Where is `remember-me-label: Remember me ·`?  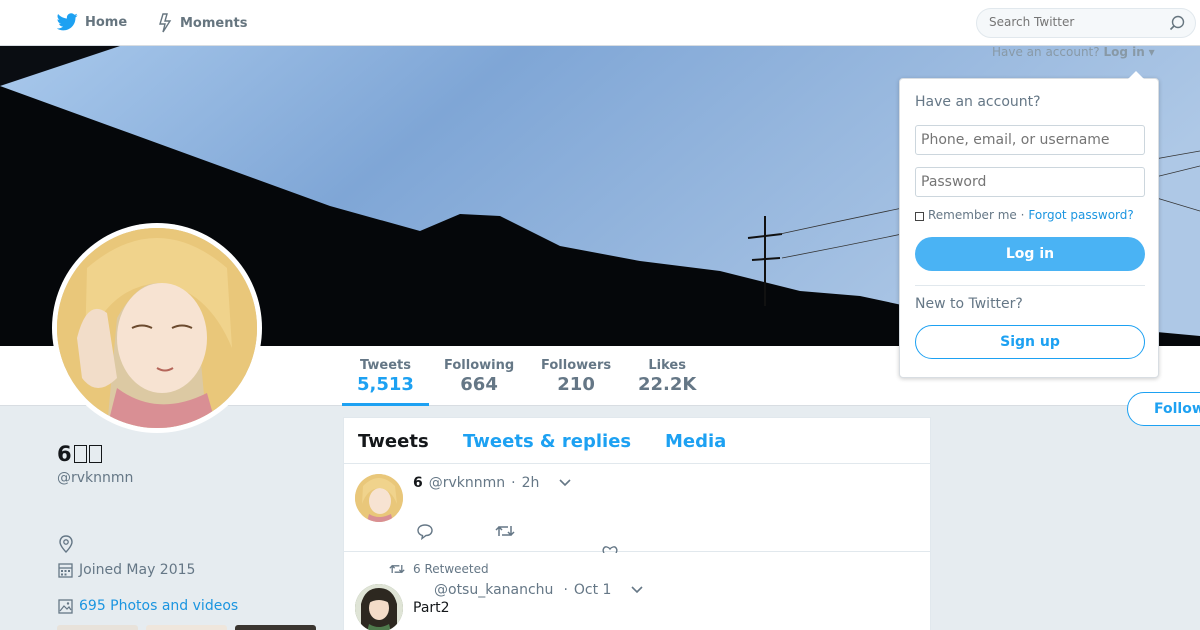
remember-me-label: Remember me · is located at coordinates (976, 215).